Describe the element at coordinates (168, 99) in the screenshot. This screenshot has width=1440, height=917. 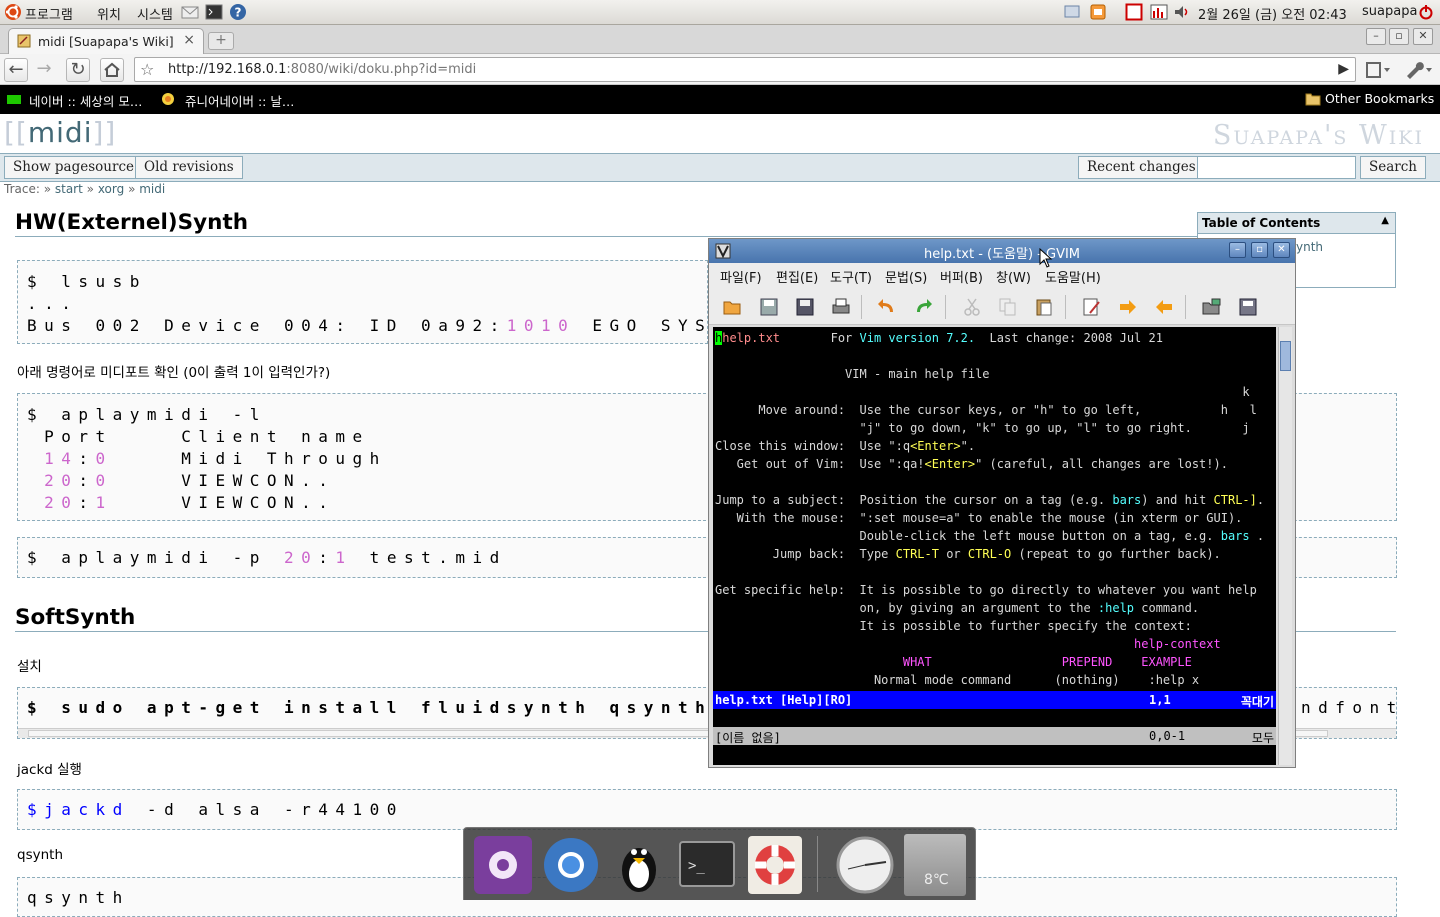
I see `junior-naver-favicon-icon` at that location.